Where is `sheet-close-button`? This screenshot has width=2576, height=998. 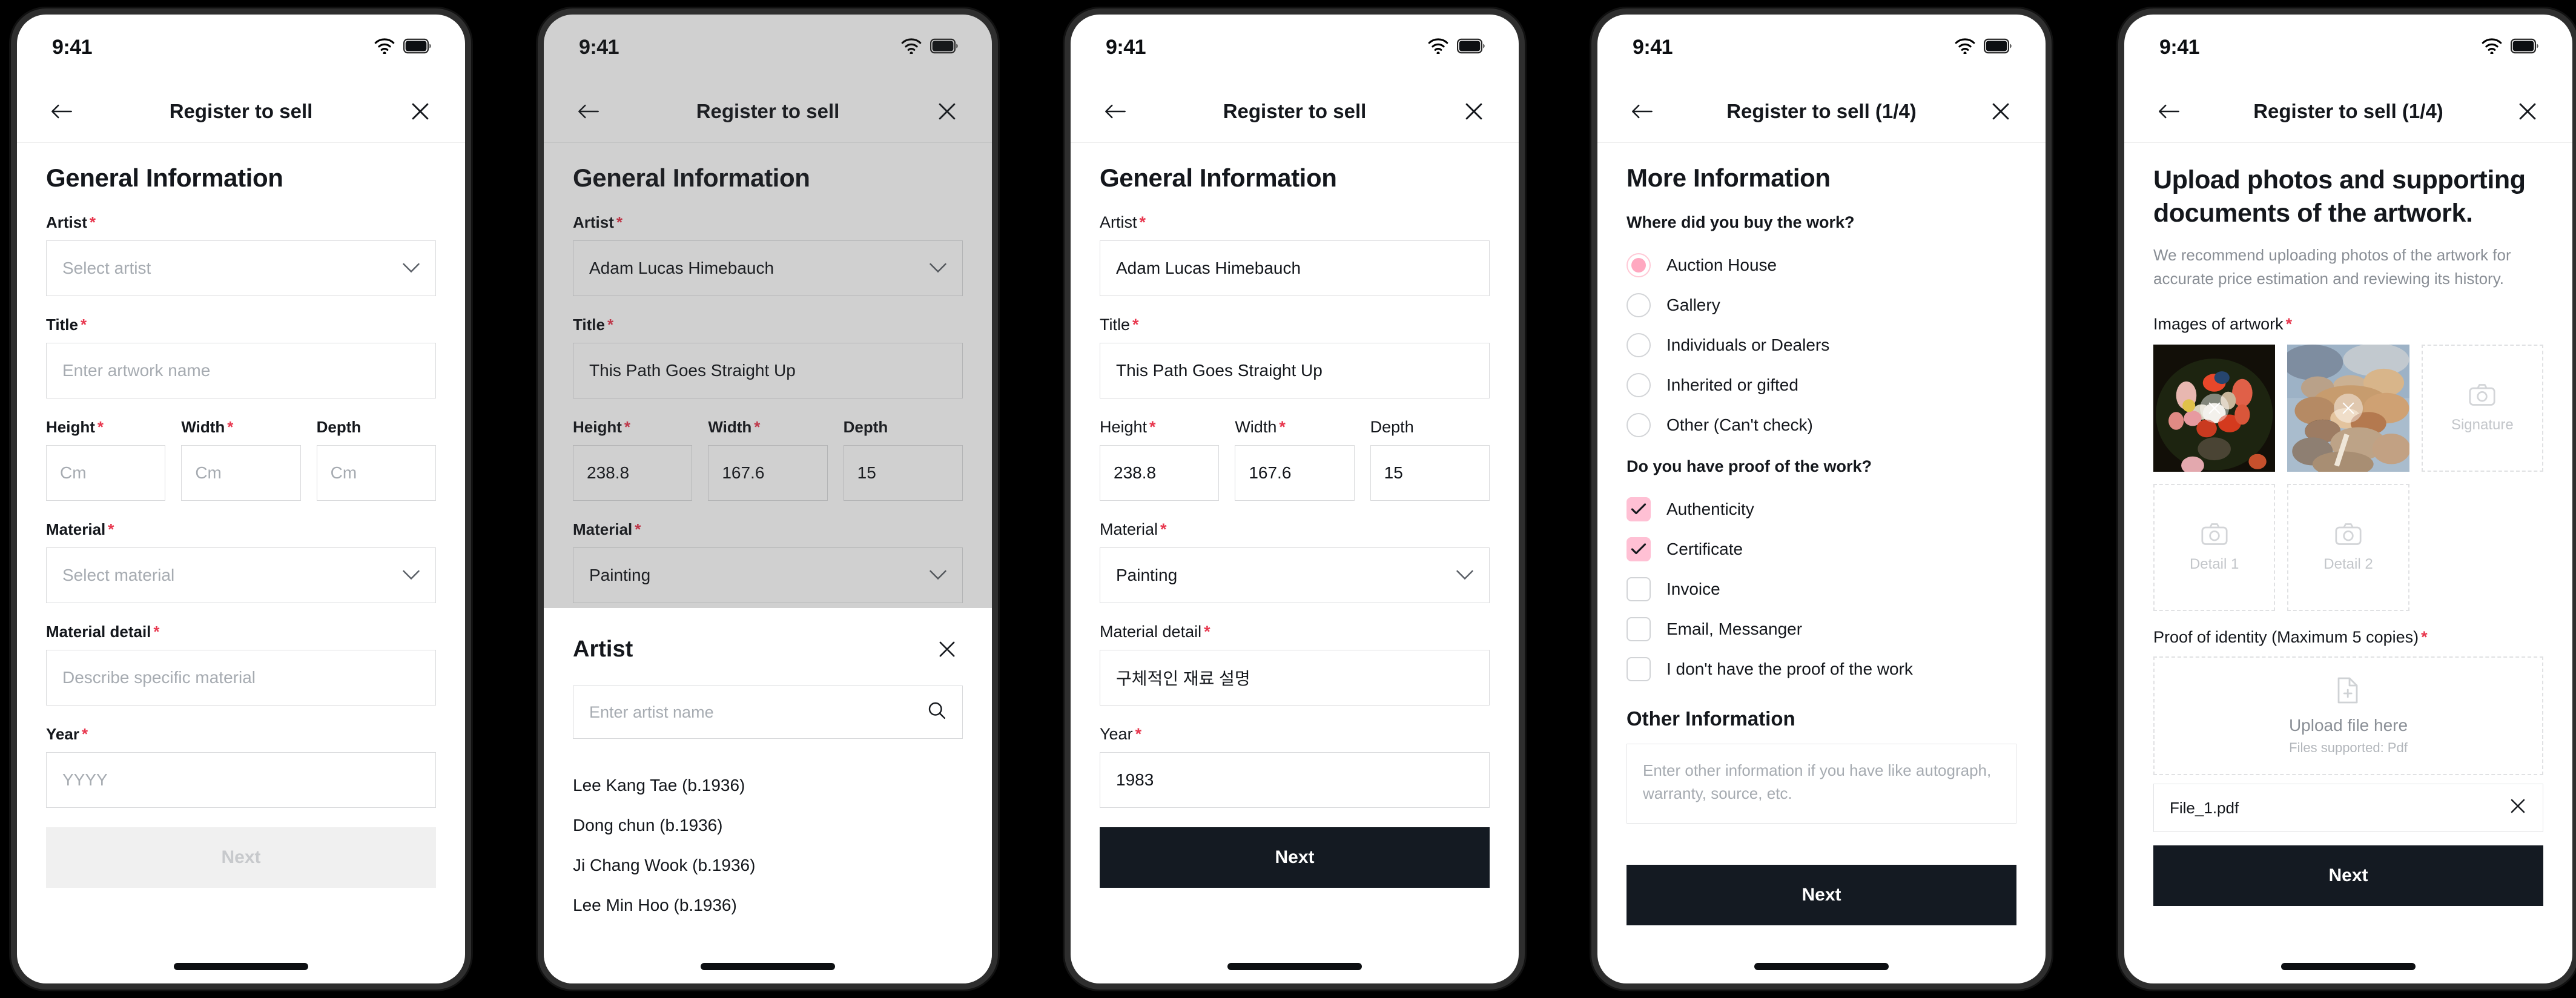 sheet-close-button is located at coordinates (947, 649).